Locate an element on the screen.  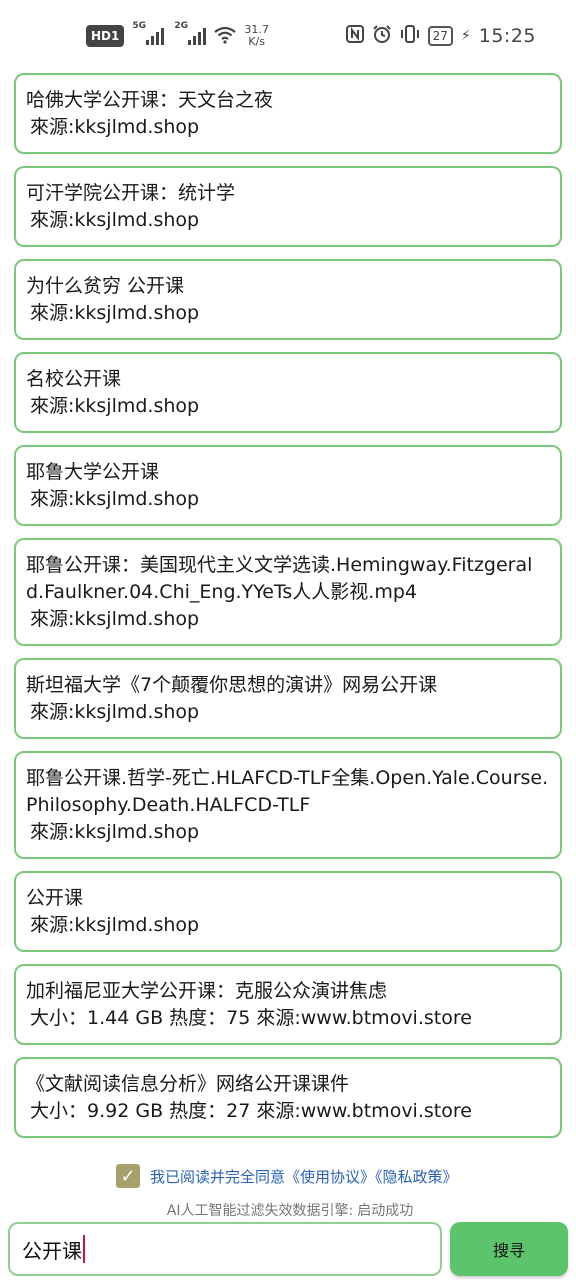
search-bar: 公开课 搜寻 is located at coordinates (288, 1249).